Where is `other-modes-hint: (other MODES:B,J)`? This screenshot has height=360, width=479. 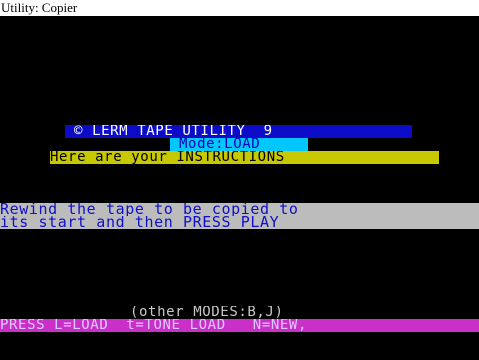 other-modes-hint: (other MODES:B,J) is located at coordinates (207, 312).